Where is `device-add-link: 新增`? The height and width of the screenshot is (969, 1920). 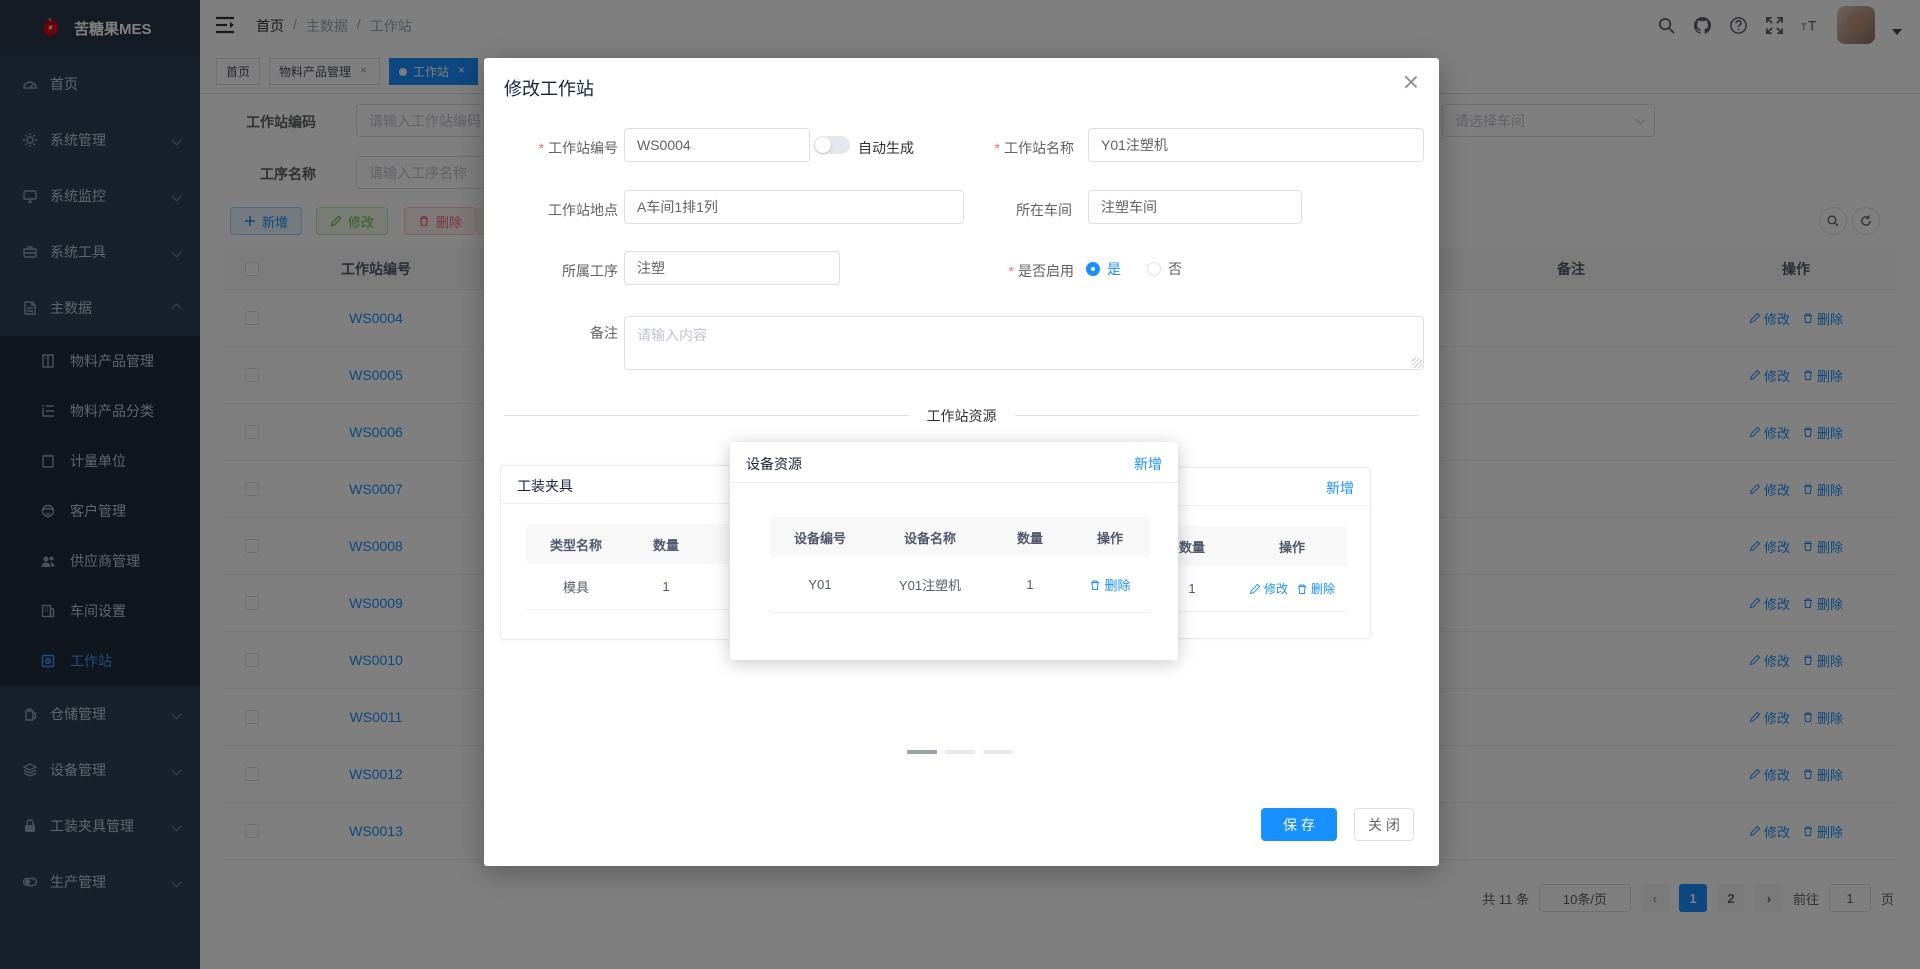 device-add-link: 新增 is located at coordinates (1148, 464).